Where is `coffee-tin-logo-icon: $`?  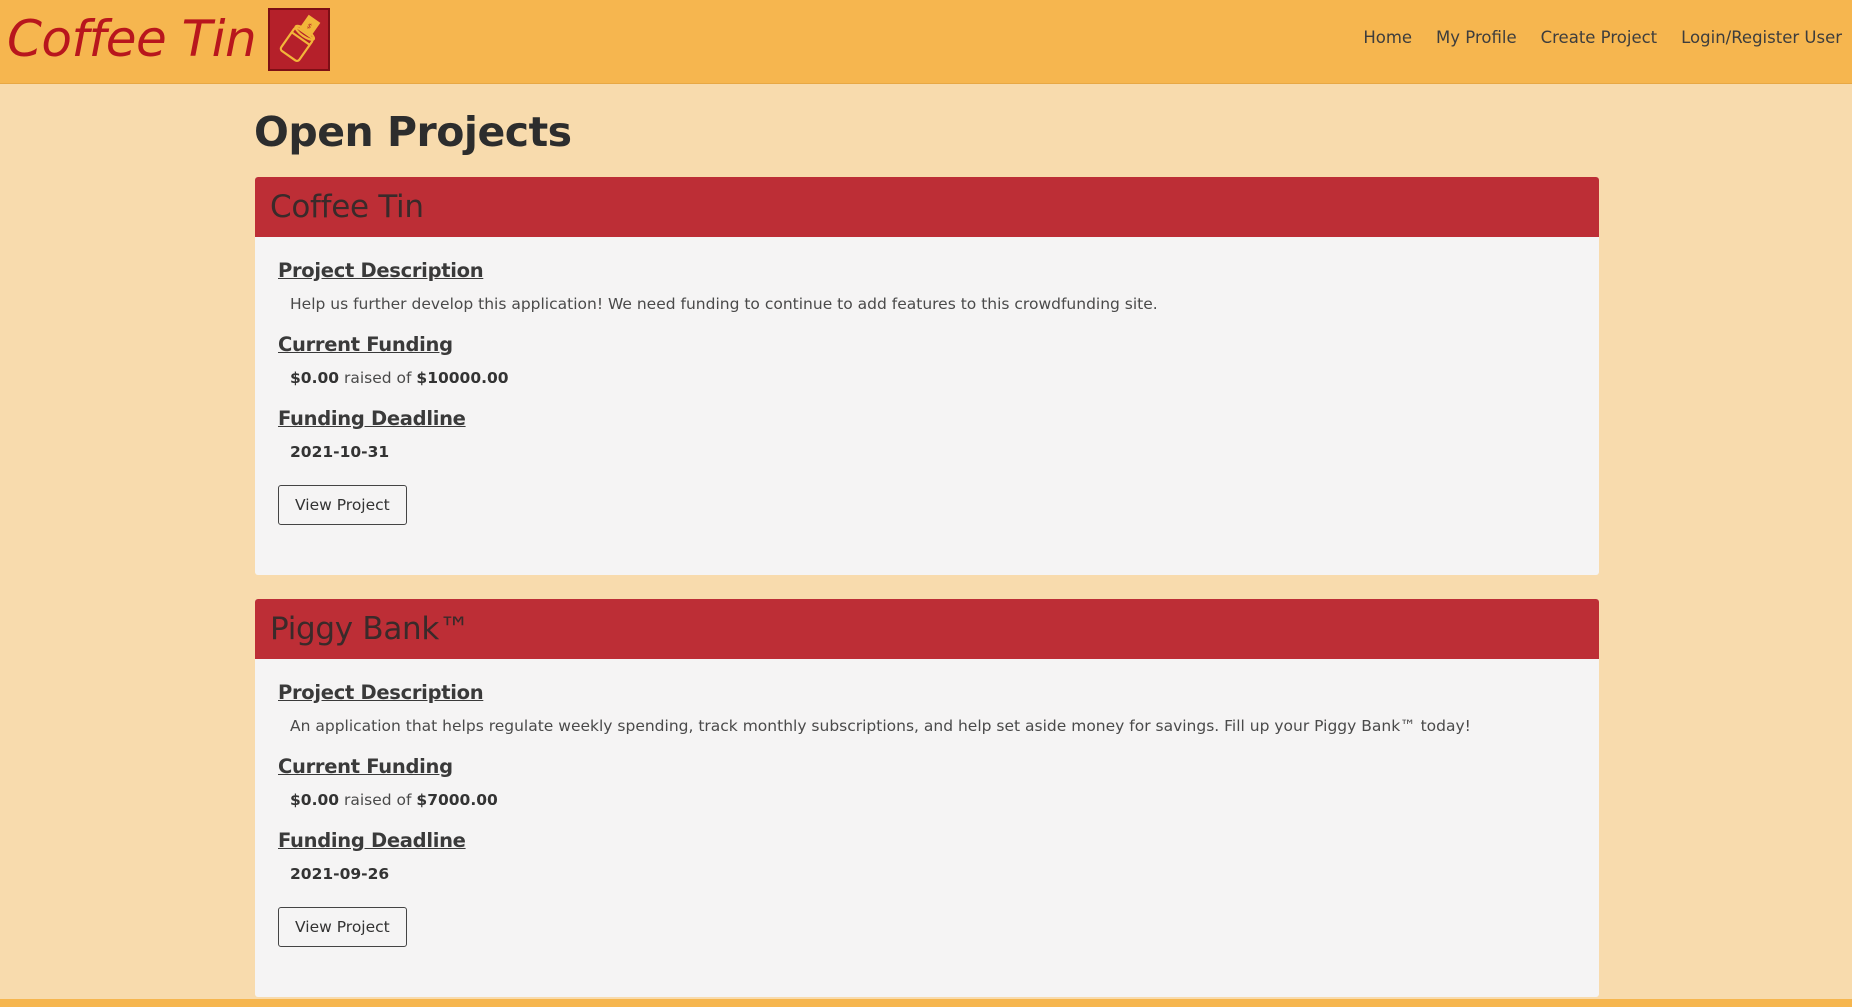 coffee-tin-logo-icon: $ is located at coordinates (299, 39).